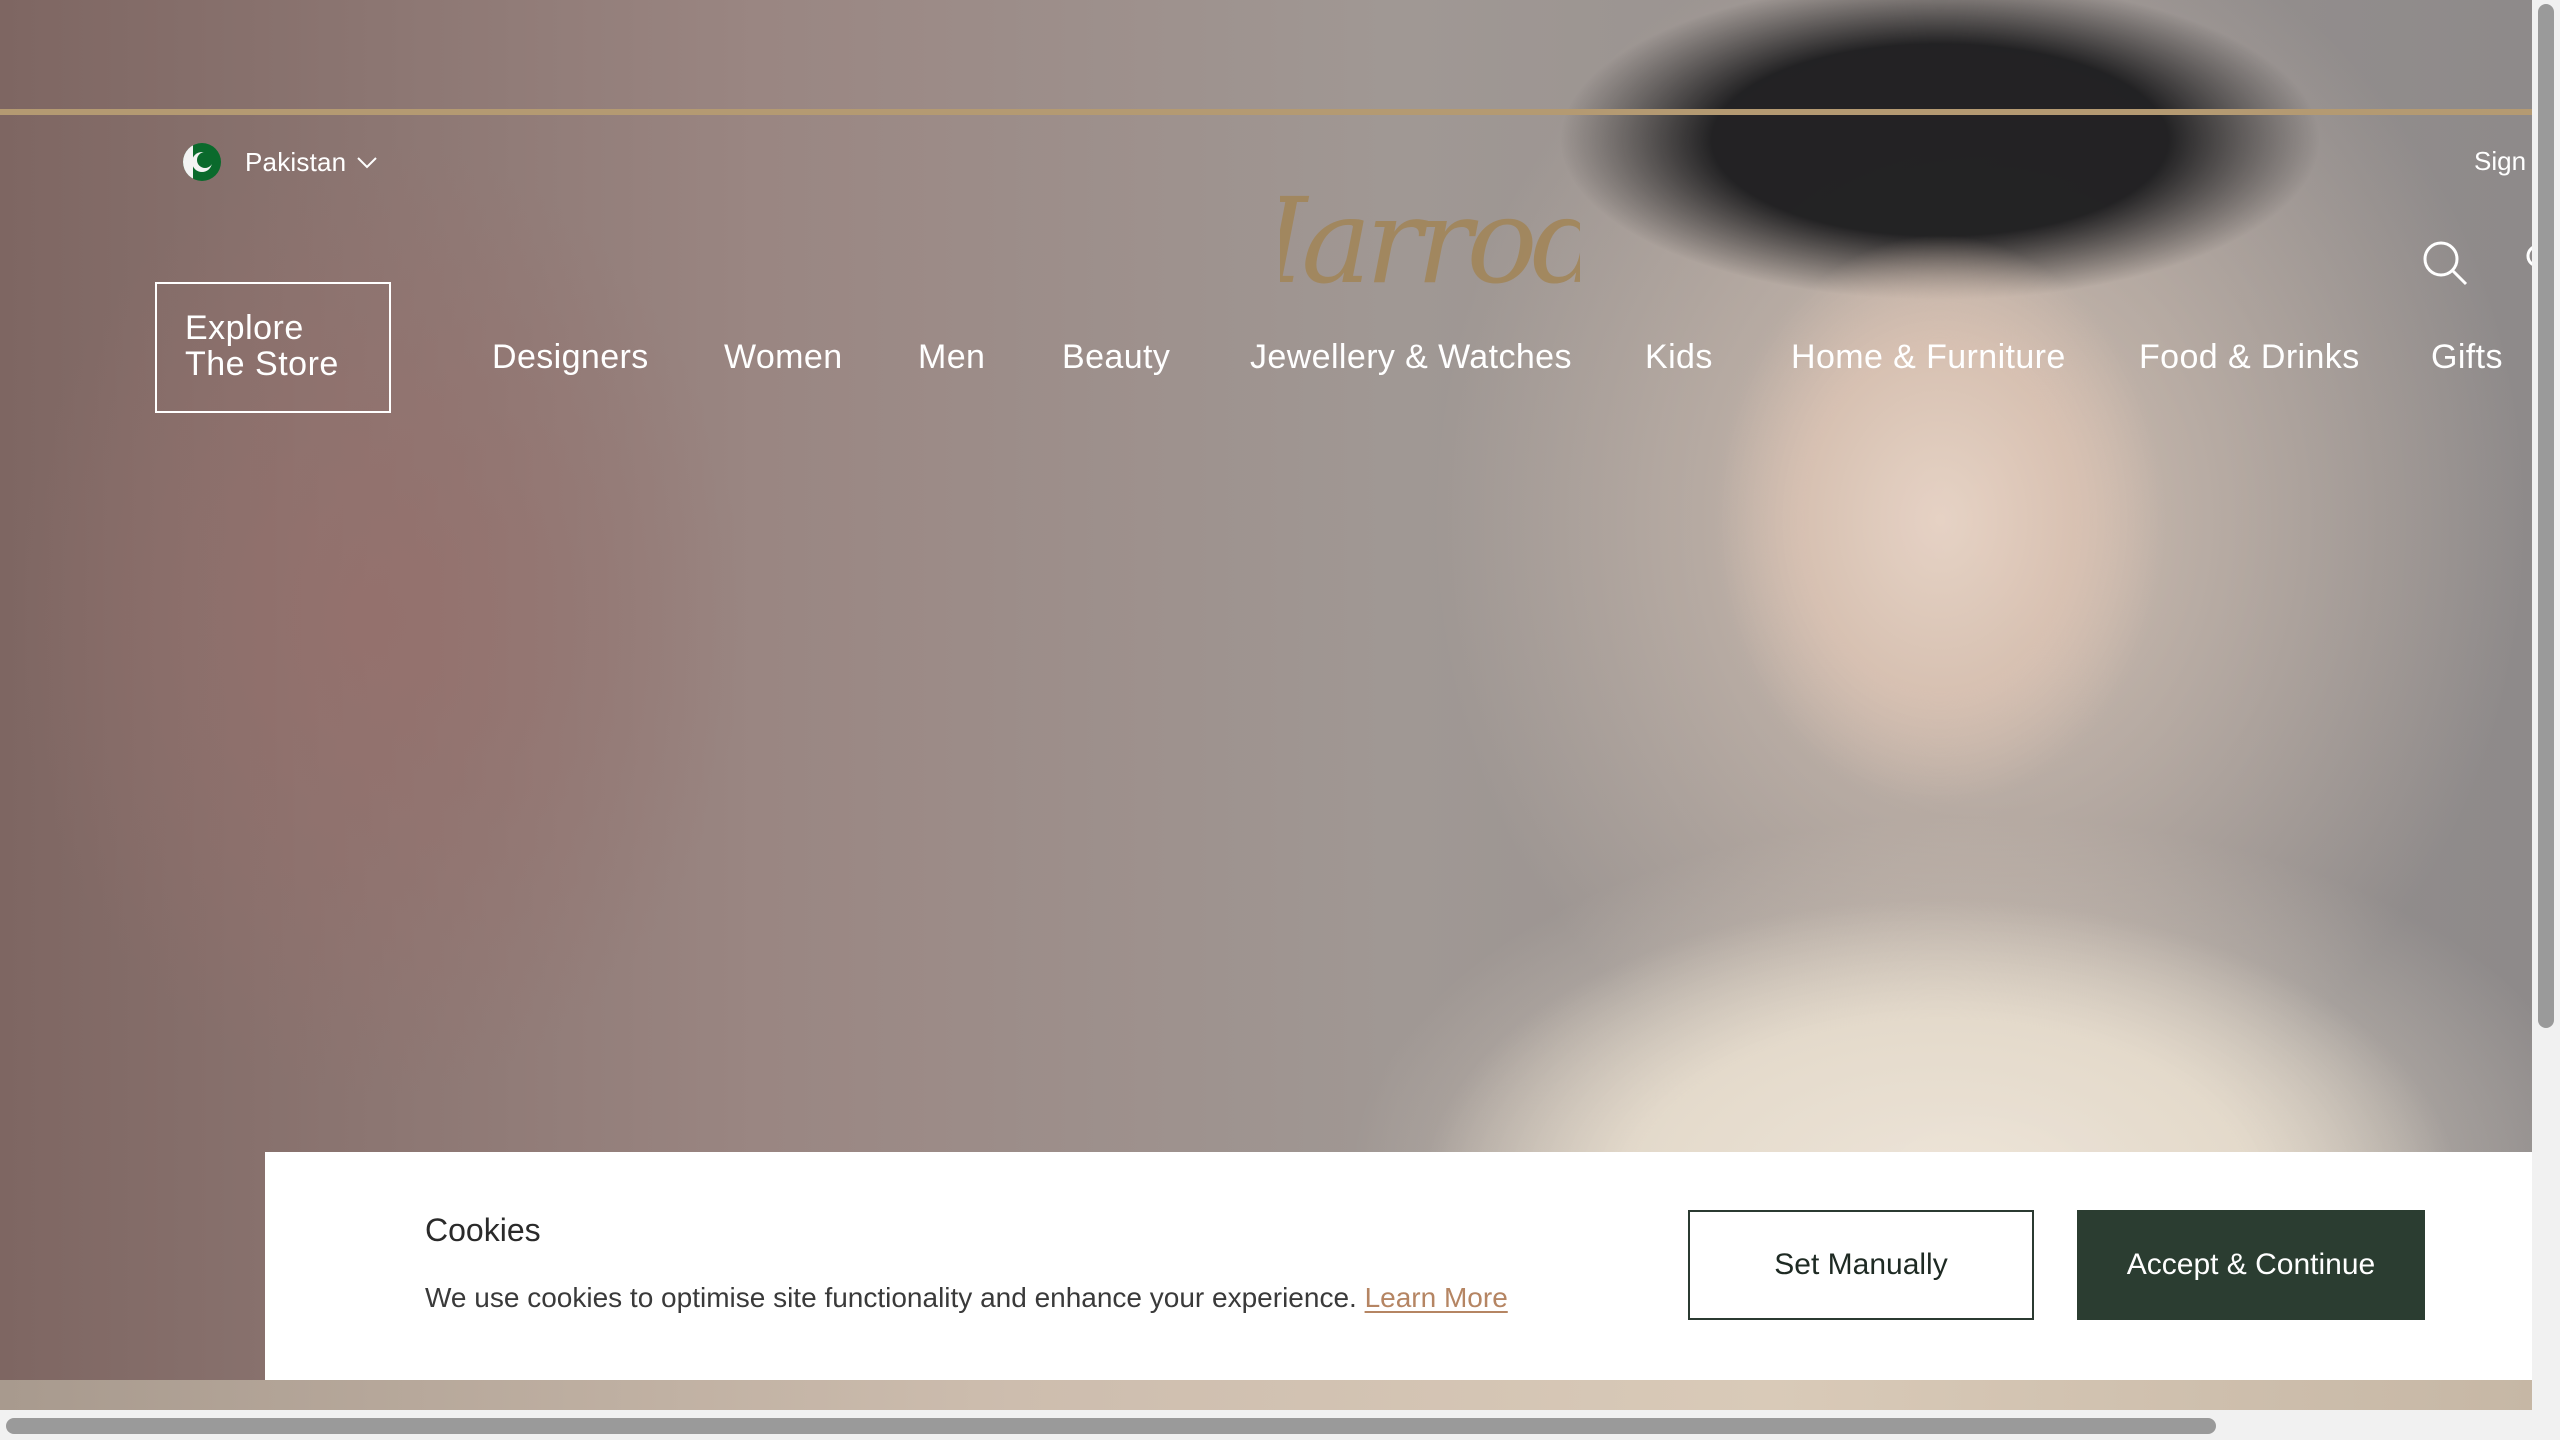 The height and width of the screenshot is (1440, 2560). I want to click on nav-item-food-drinks: Food & Drinks, so click(2249, 357).